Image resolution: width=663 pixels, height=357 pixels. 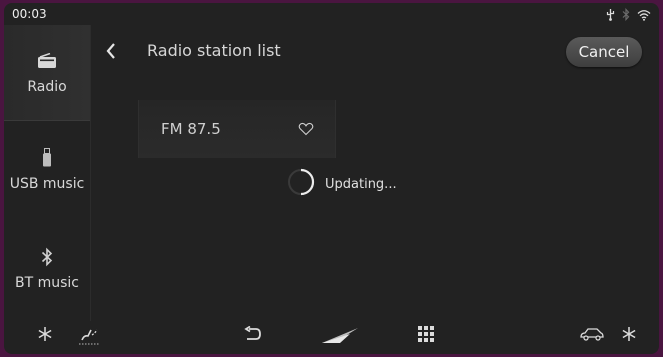 I want to click on car-icon, so click(x=592, y=334).